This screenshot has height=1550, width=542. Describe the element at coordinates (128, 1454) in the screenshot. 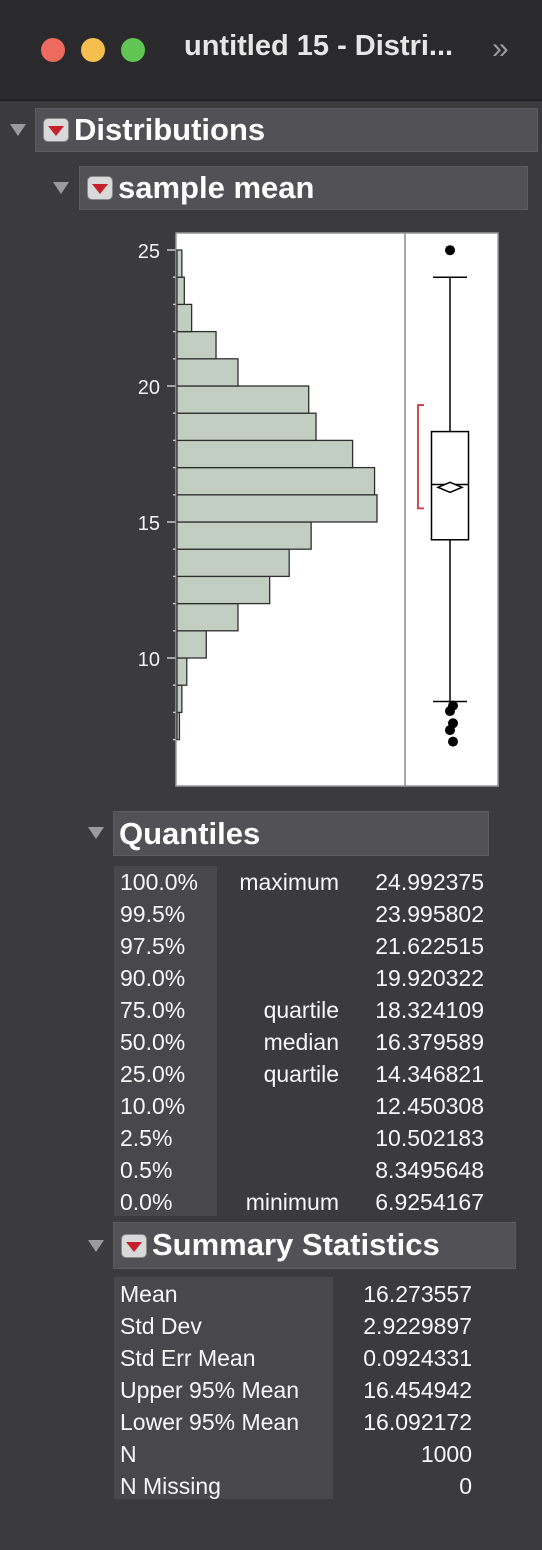

I see `summary-stat-label: N` at that location.